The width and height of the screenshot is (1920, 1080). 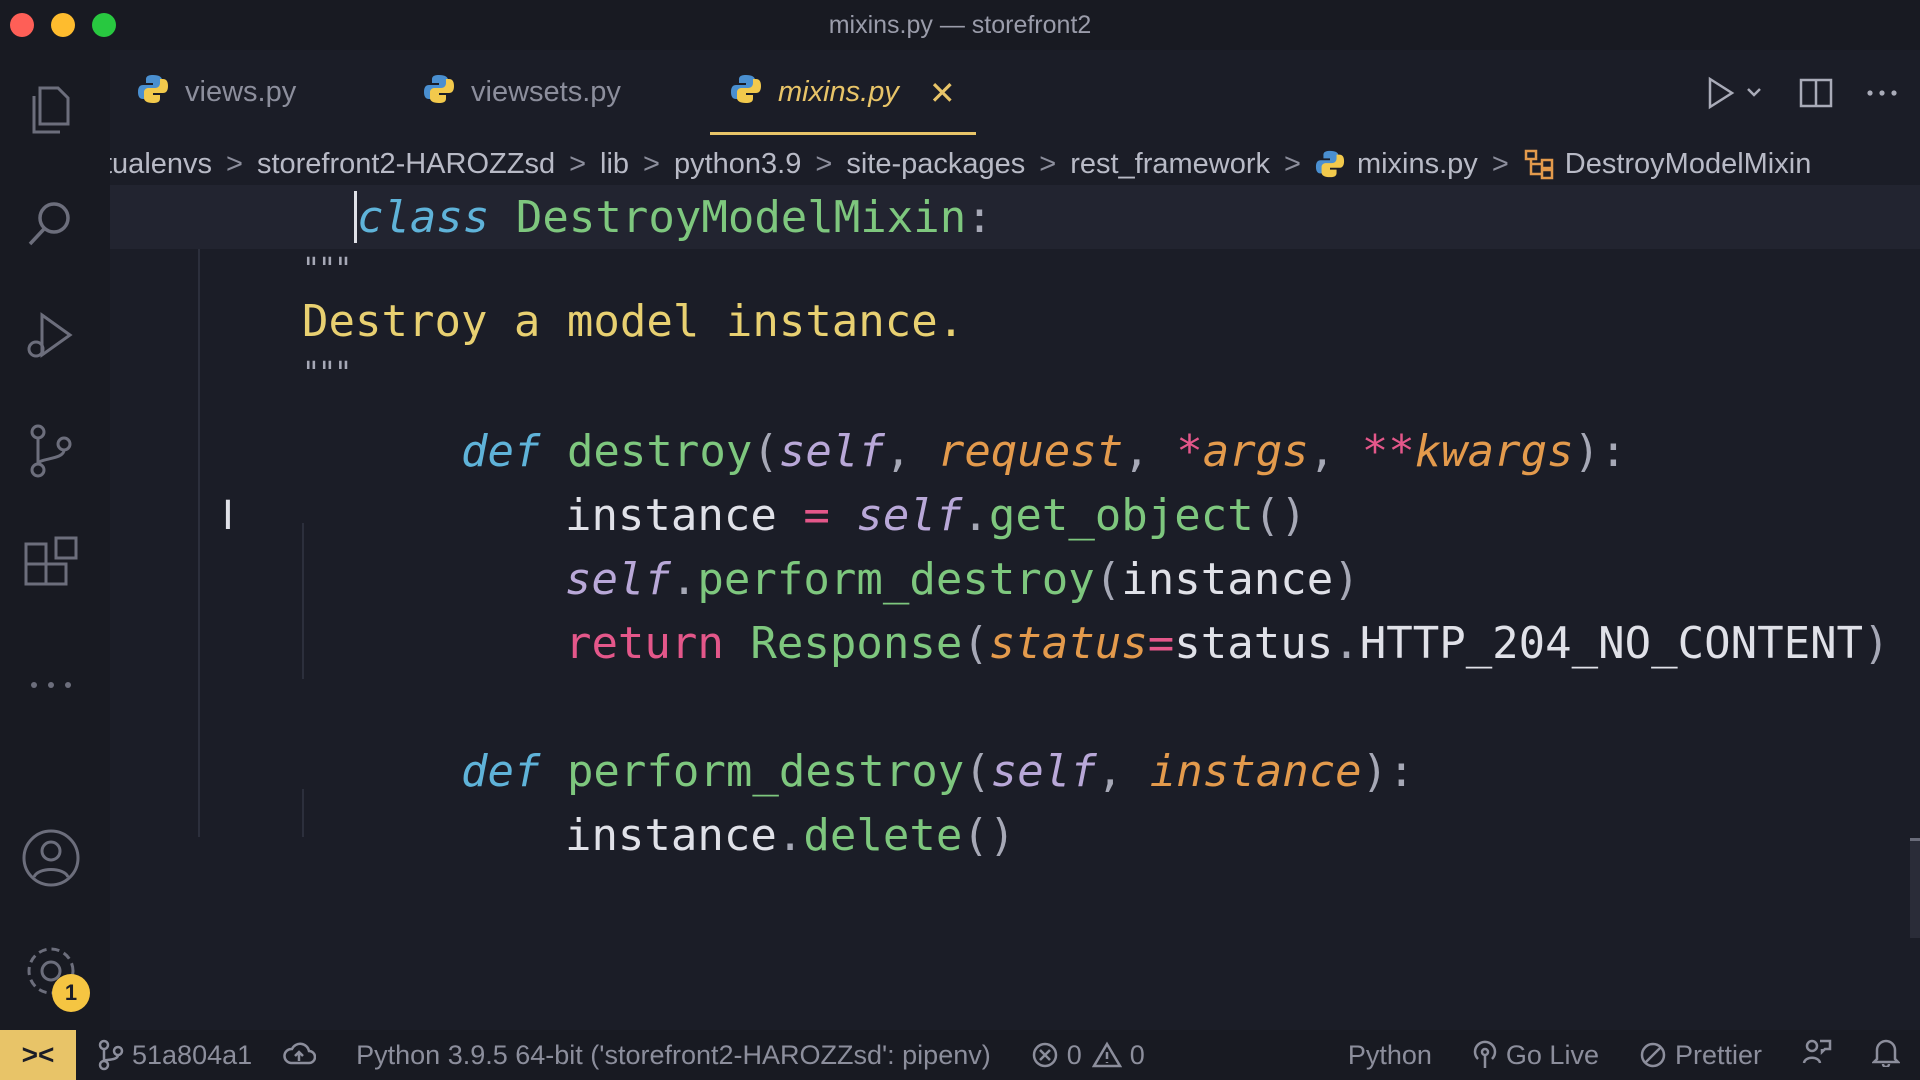 What do you see at coordinates (790, 835) in the screenshot?
I see `code-line: instance.delete()` at bounding box center [790, 835].